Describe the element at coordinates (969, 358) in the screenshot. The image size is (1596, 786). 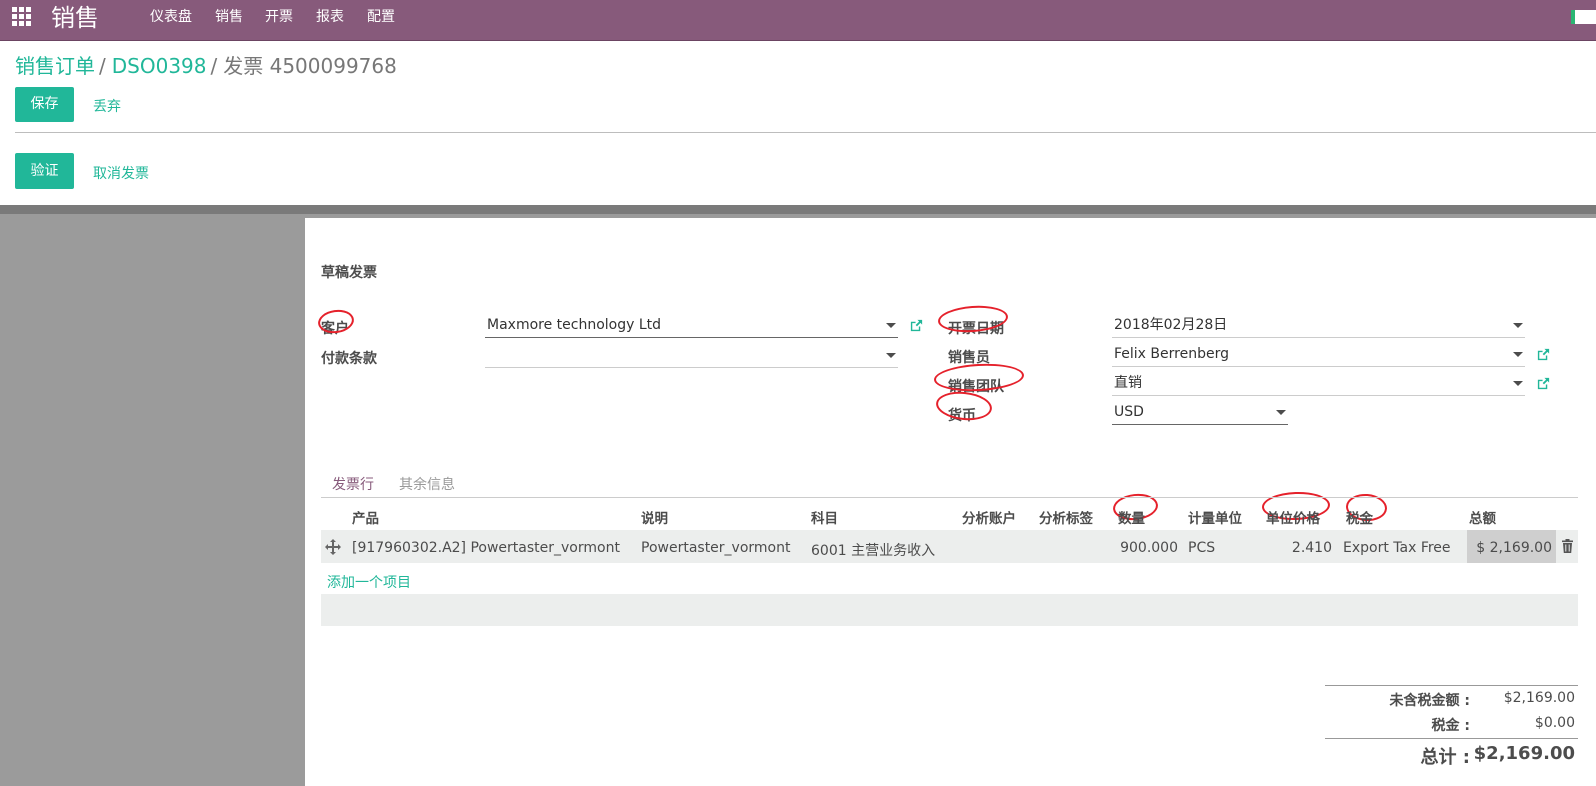
I see `salesperson-label: 销售员` at that location.